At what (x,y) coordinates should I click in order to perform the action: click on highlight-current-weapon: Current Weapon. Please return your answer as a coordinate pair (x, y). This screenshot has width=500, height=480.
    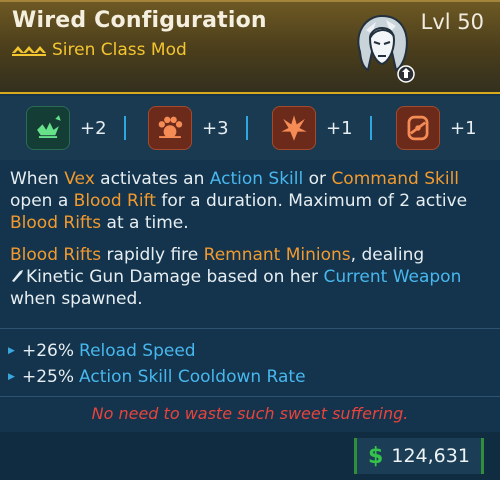
    Looking at the image, I should click on (392, 277).